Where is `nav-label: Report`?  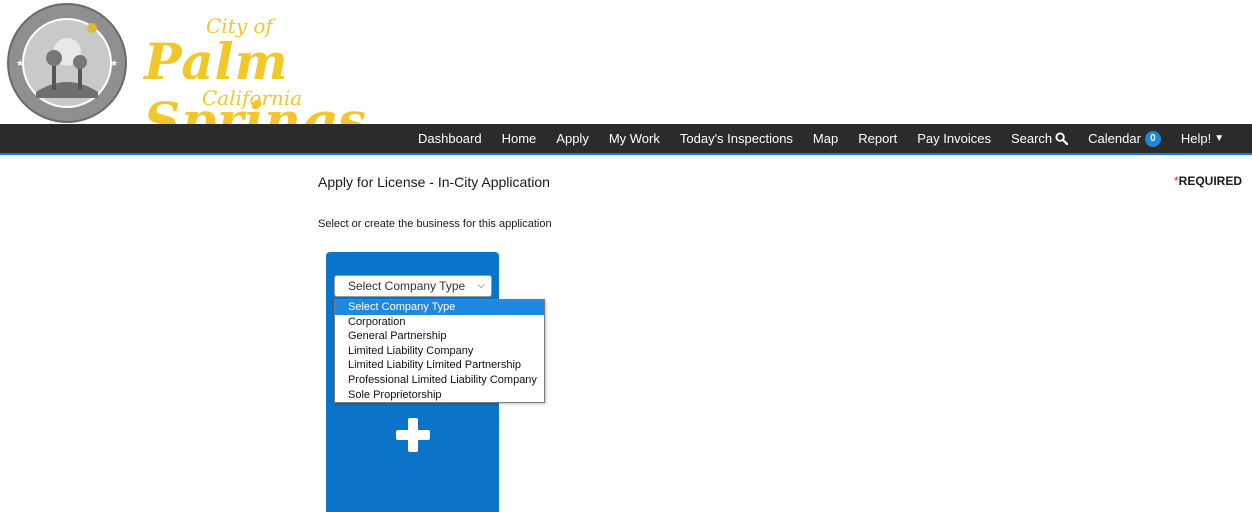
nav-label: Report is located at coordinates (878, 138).